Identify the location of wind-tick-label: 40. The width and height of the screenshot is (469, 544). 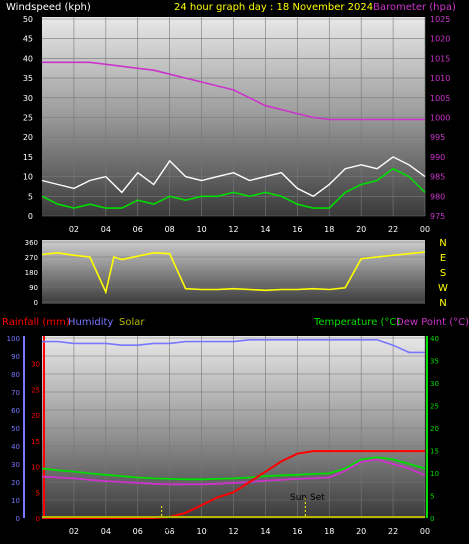
(28, 58).